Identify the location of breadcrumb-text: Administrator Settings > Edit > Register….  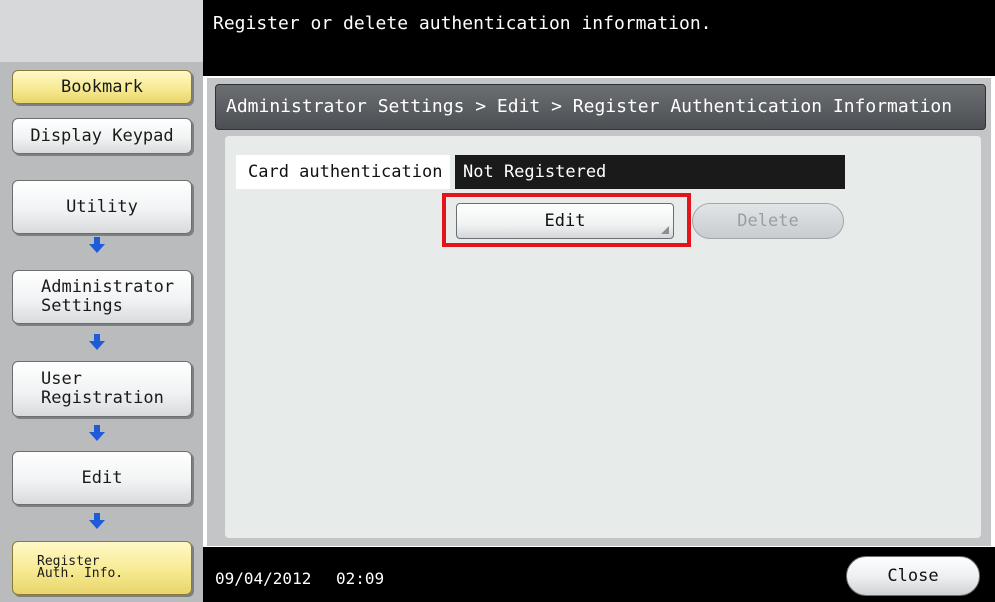
(589, 106).